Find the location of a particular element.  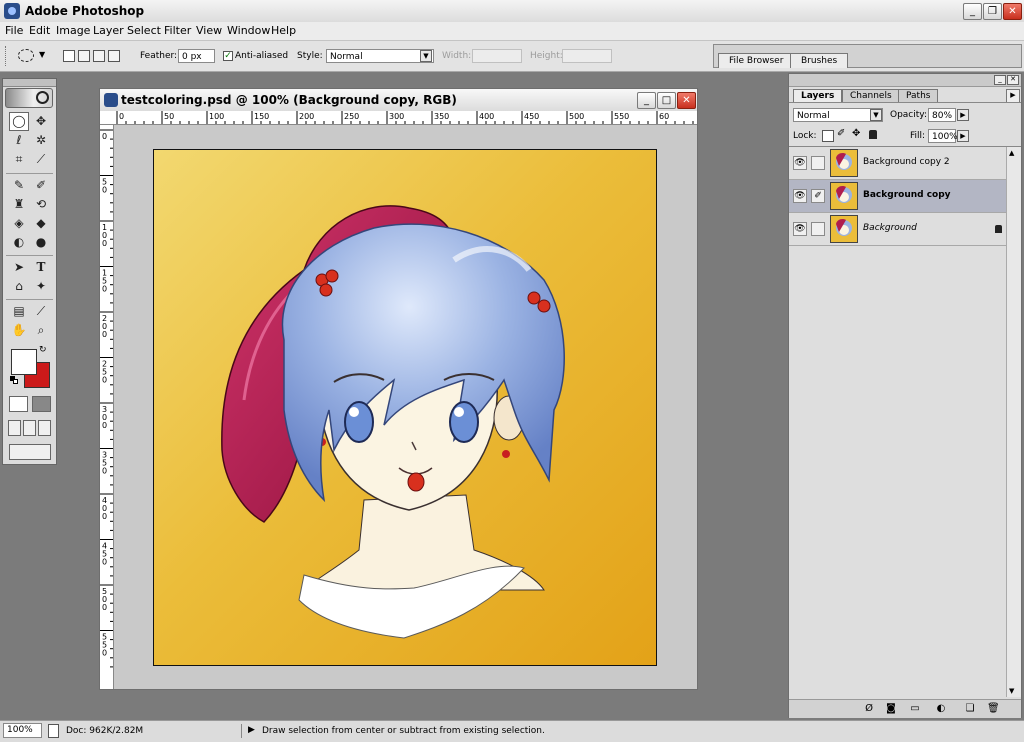

new-selection-icon is located at coordinates (69, 56).